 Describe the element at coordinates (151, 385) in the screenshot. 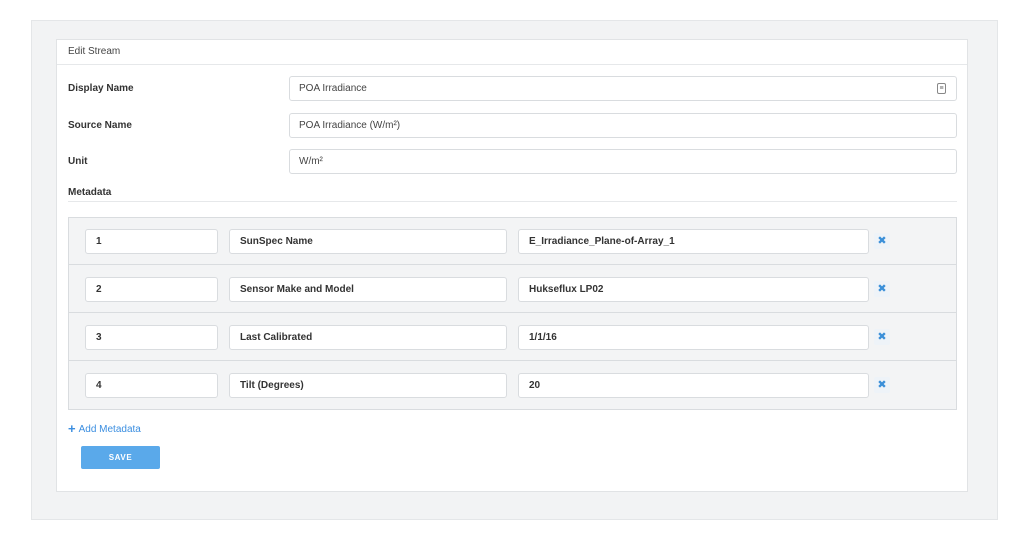

I see `metadata-index-input: 4` at that location.